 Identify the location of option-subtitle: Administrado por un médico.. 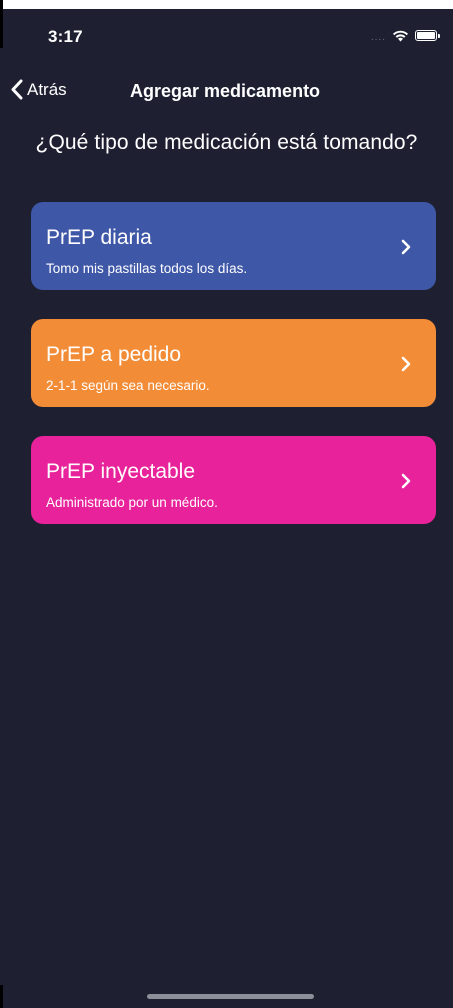
(132, 502).